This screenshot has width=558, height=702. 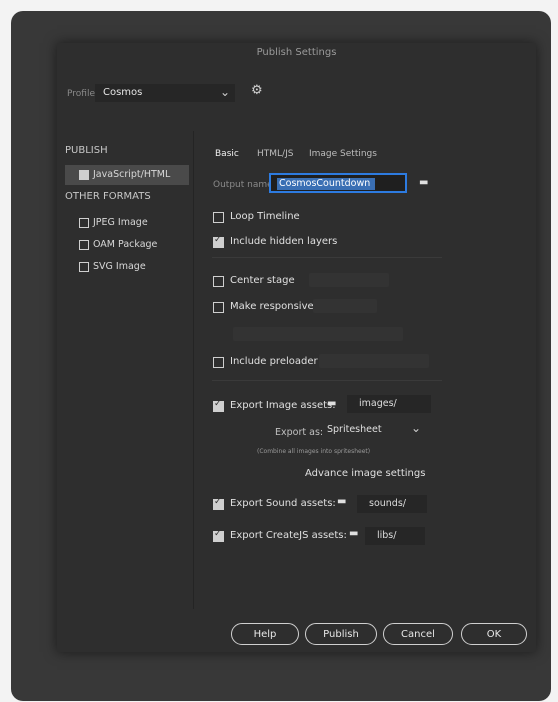 I want to click on export-as-value: Spritesheet, so click(x=354, y=429).